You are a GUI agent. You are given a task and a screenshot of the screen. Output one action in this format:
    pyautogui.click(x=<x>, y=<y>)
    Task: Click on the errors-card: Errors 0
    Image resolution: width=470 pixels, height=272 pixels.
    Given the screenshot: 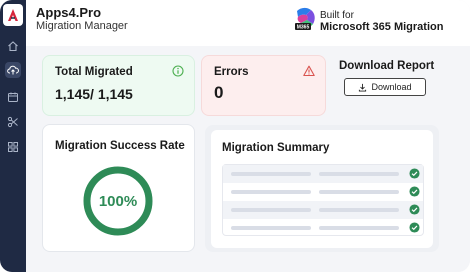 What is the action you would take?
    pyautogui.click(x=263, y=85)
    